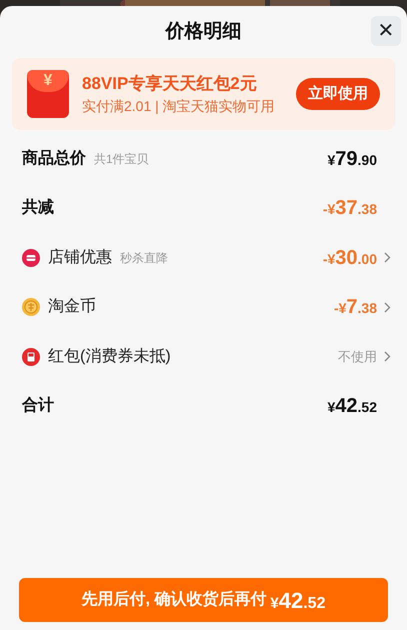 This screenshot has width=407, height=630. What do you see at coordinates (349, 209) in the screenshot?
I see `price-text: -¥37.38` at bounding box center [349, 209].